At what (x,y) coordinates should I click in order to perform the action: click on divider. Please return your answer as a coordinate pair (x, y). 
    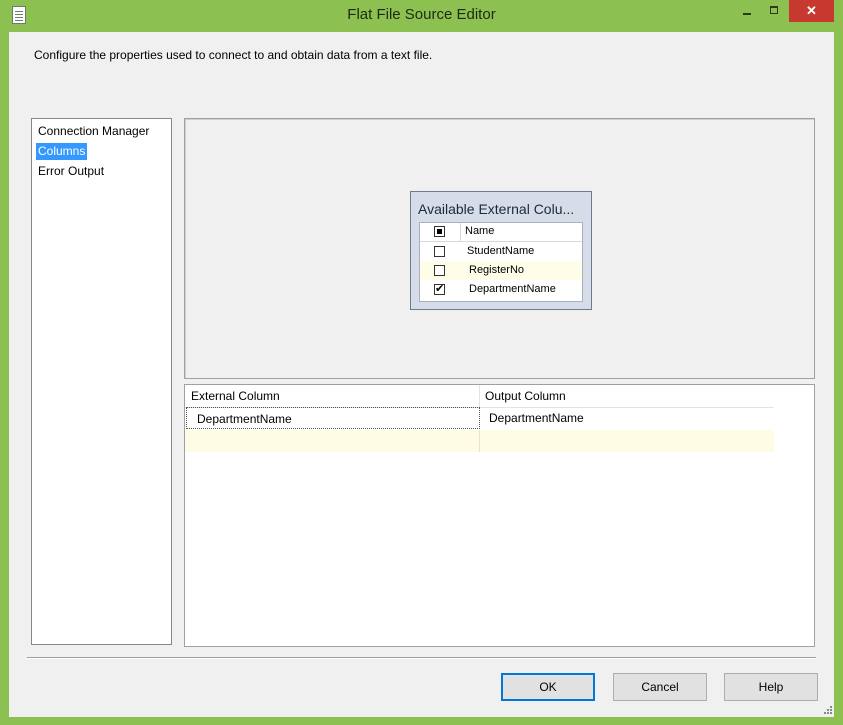
    Looking at the image, I should click on (421, 657).